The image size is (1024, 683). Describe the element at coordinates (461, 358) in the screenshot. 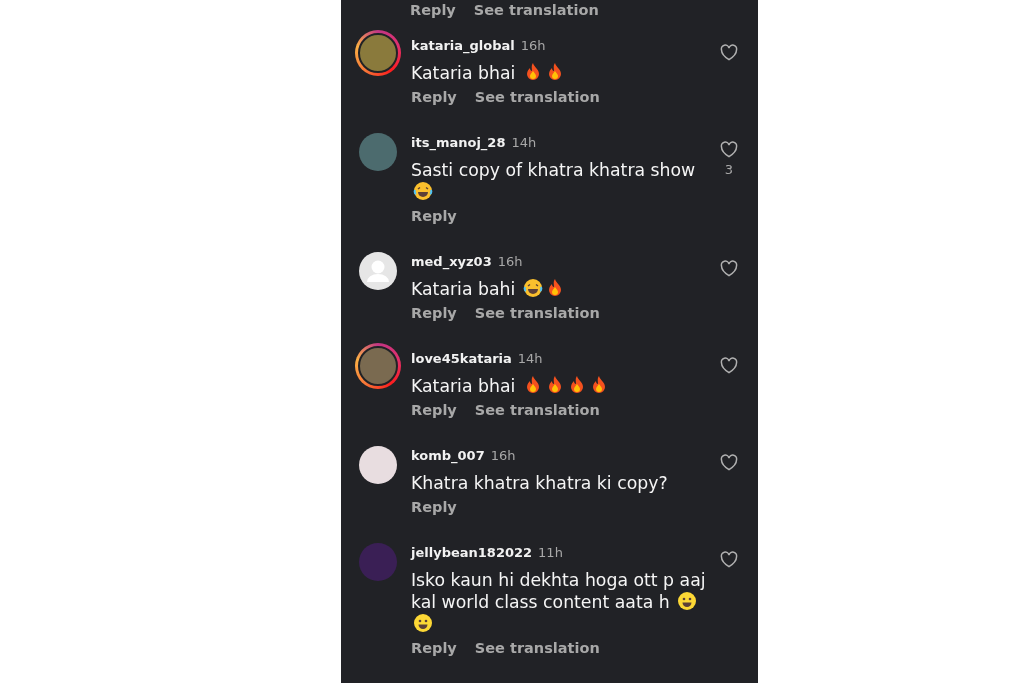

I see `username: love45kataria` at that location.